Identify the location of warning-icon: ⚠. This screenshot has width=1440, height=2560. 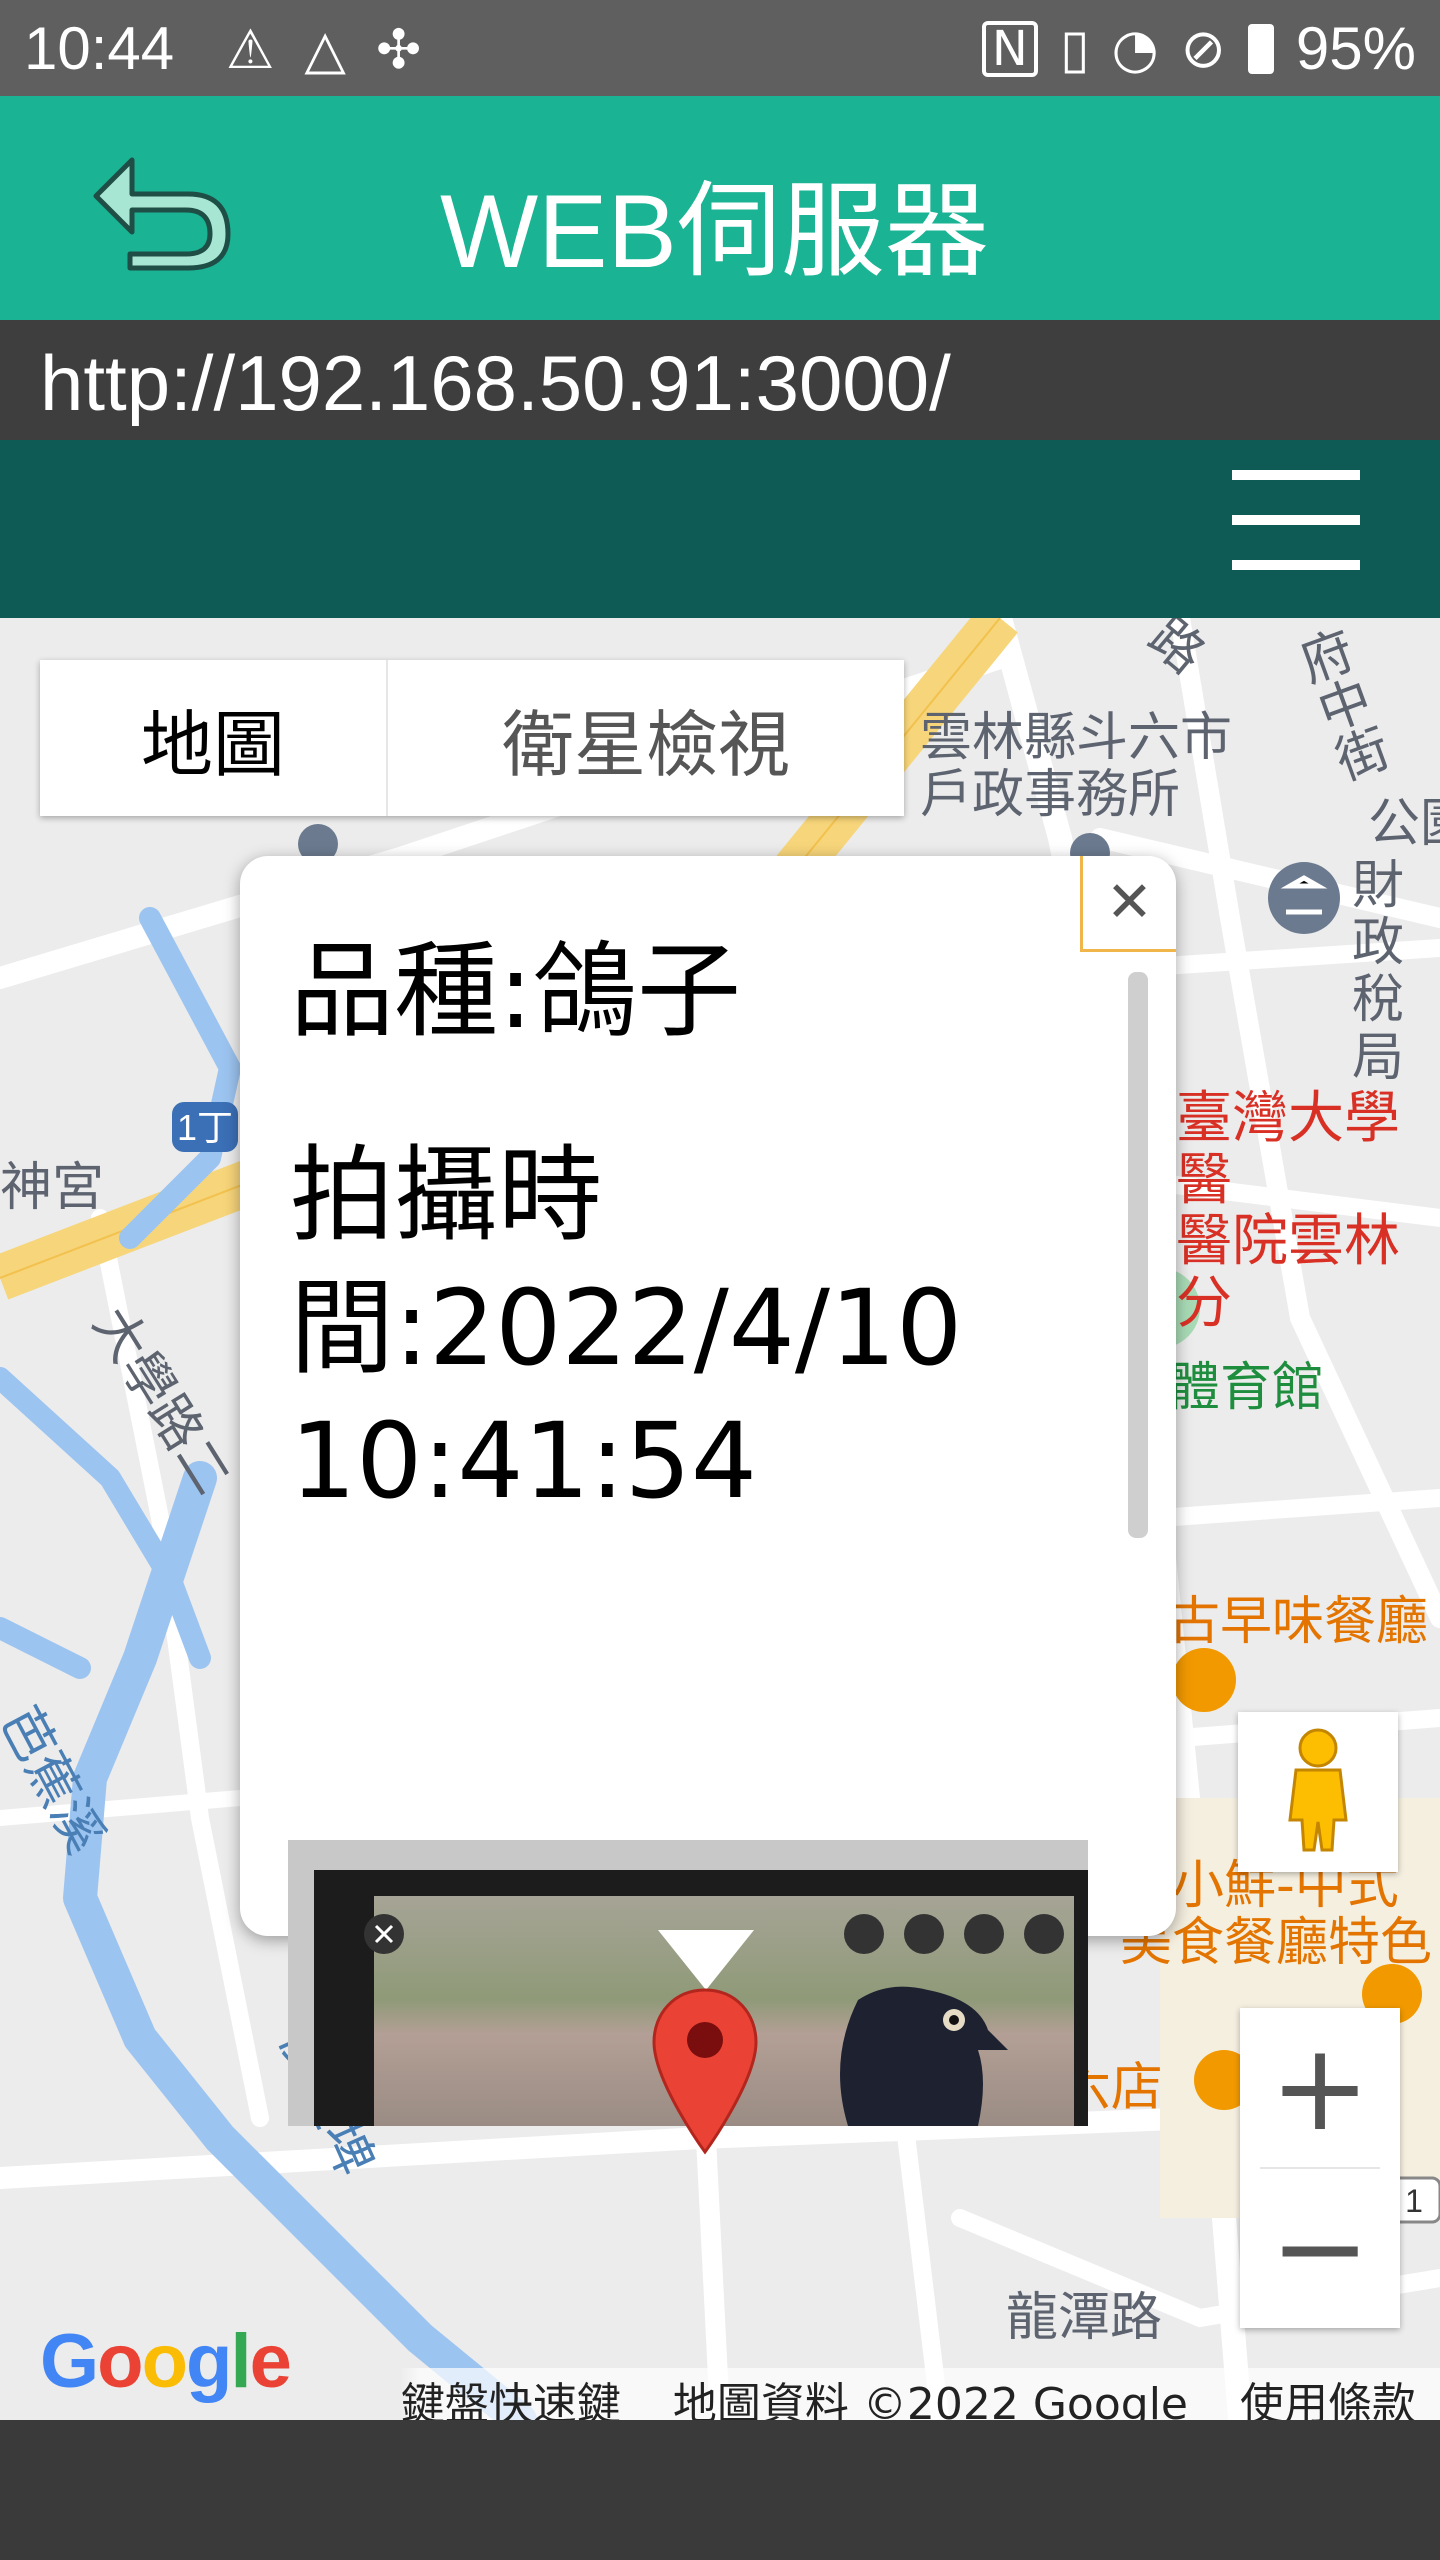
(250, 49).